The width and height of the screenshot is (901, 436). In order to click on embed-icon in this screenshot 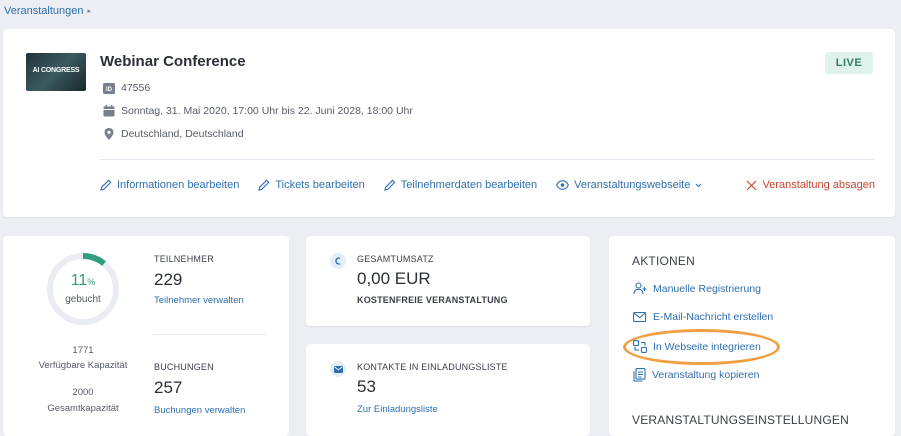, I will do `click(640, 346)`.